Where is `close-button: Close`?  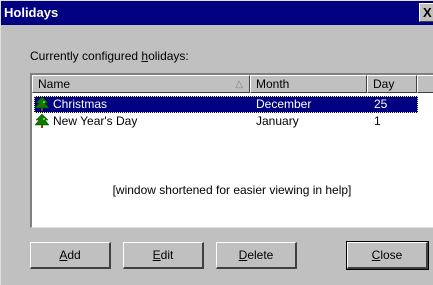 close-button: Close is located at coordinates (387, 255).